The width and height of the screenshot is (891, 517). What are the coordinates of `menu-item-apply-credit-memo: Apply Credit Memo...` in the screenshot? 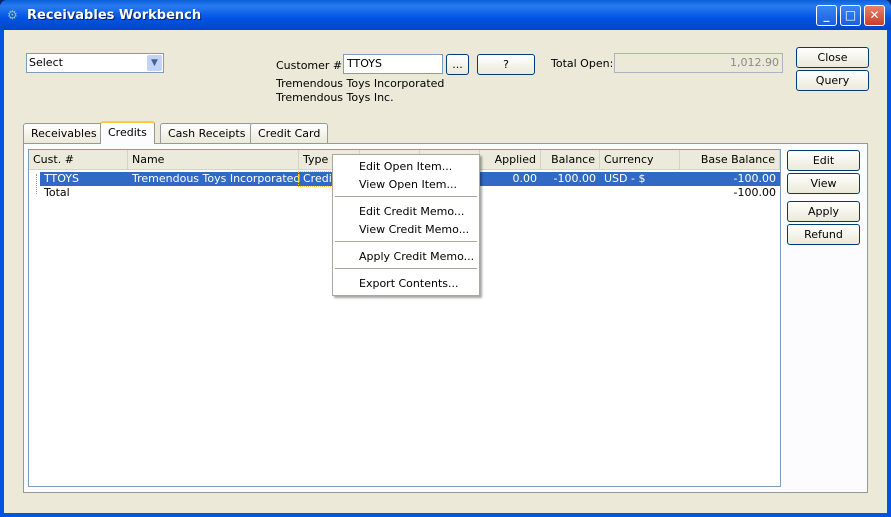 It's located at (416, 256).